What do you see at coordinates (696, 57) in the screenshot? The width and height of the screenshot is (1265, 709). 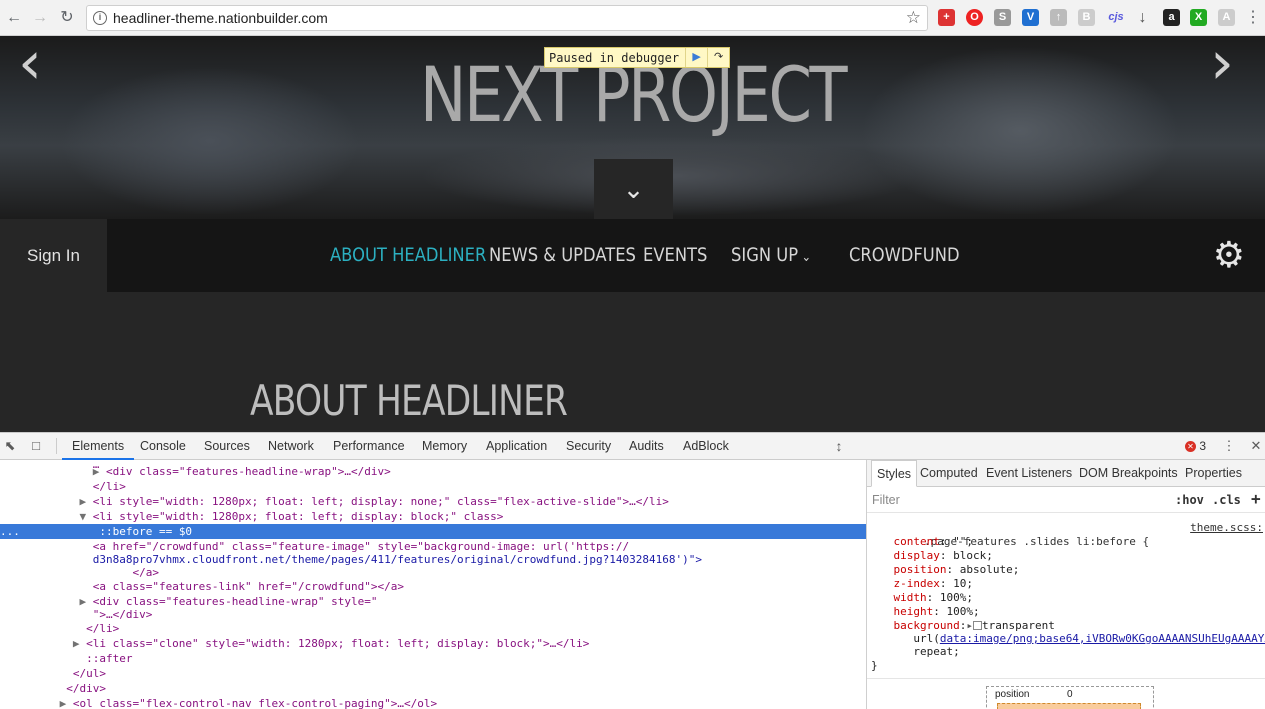 I see `resume-icon: ▶` at bounding box center [696, 57].